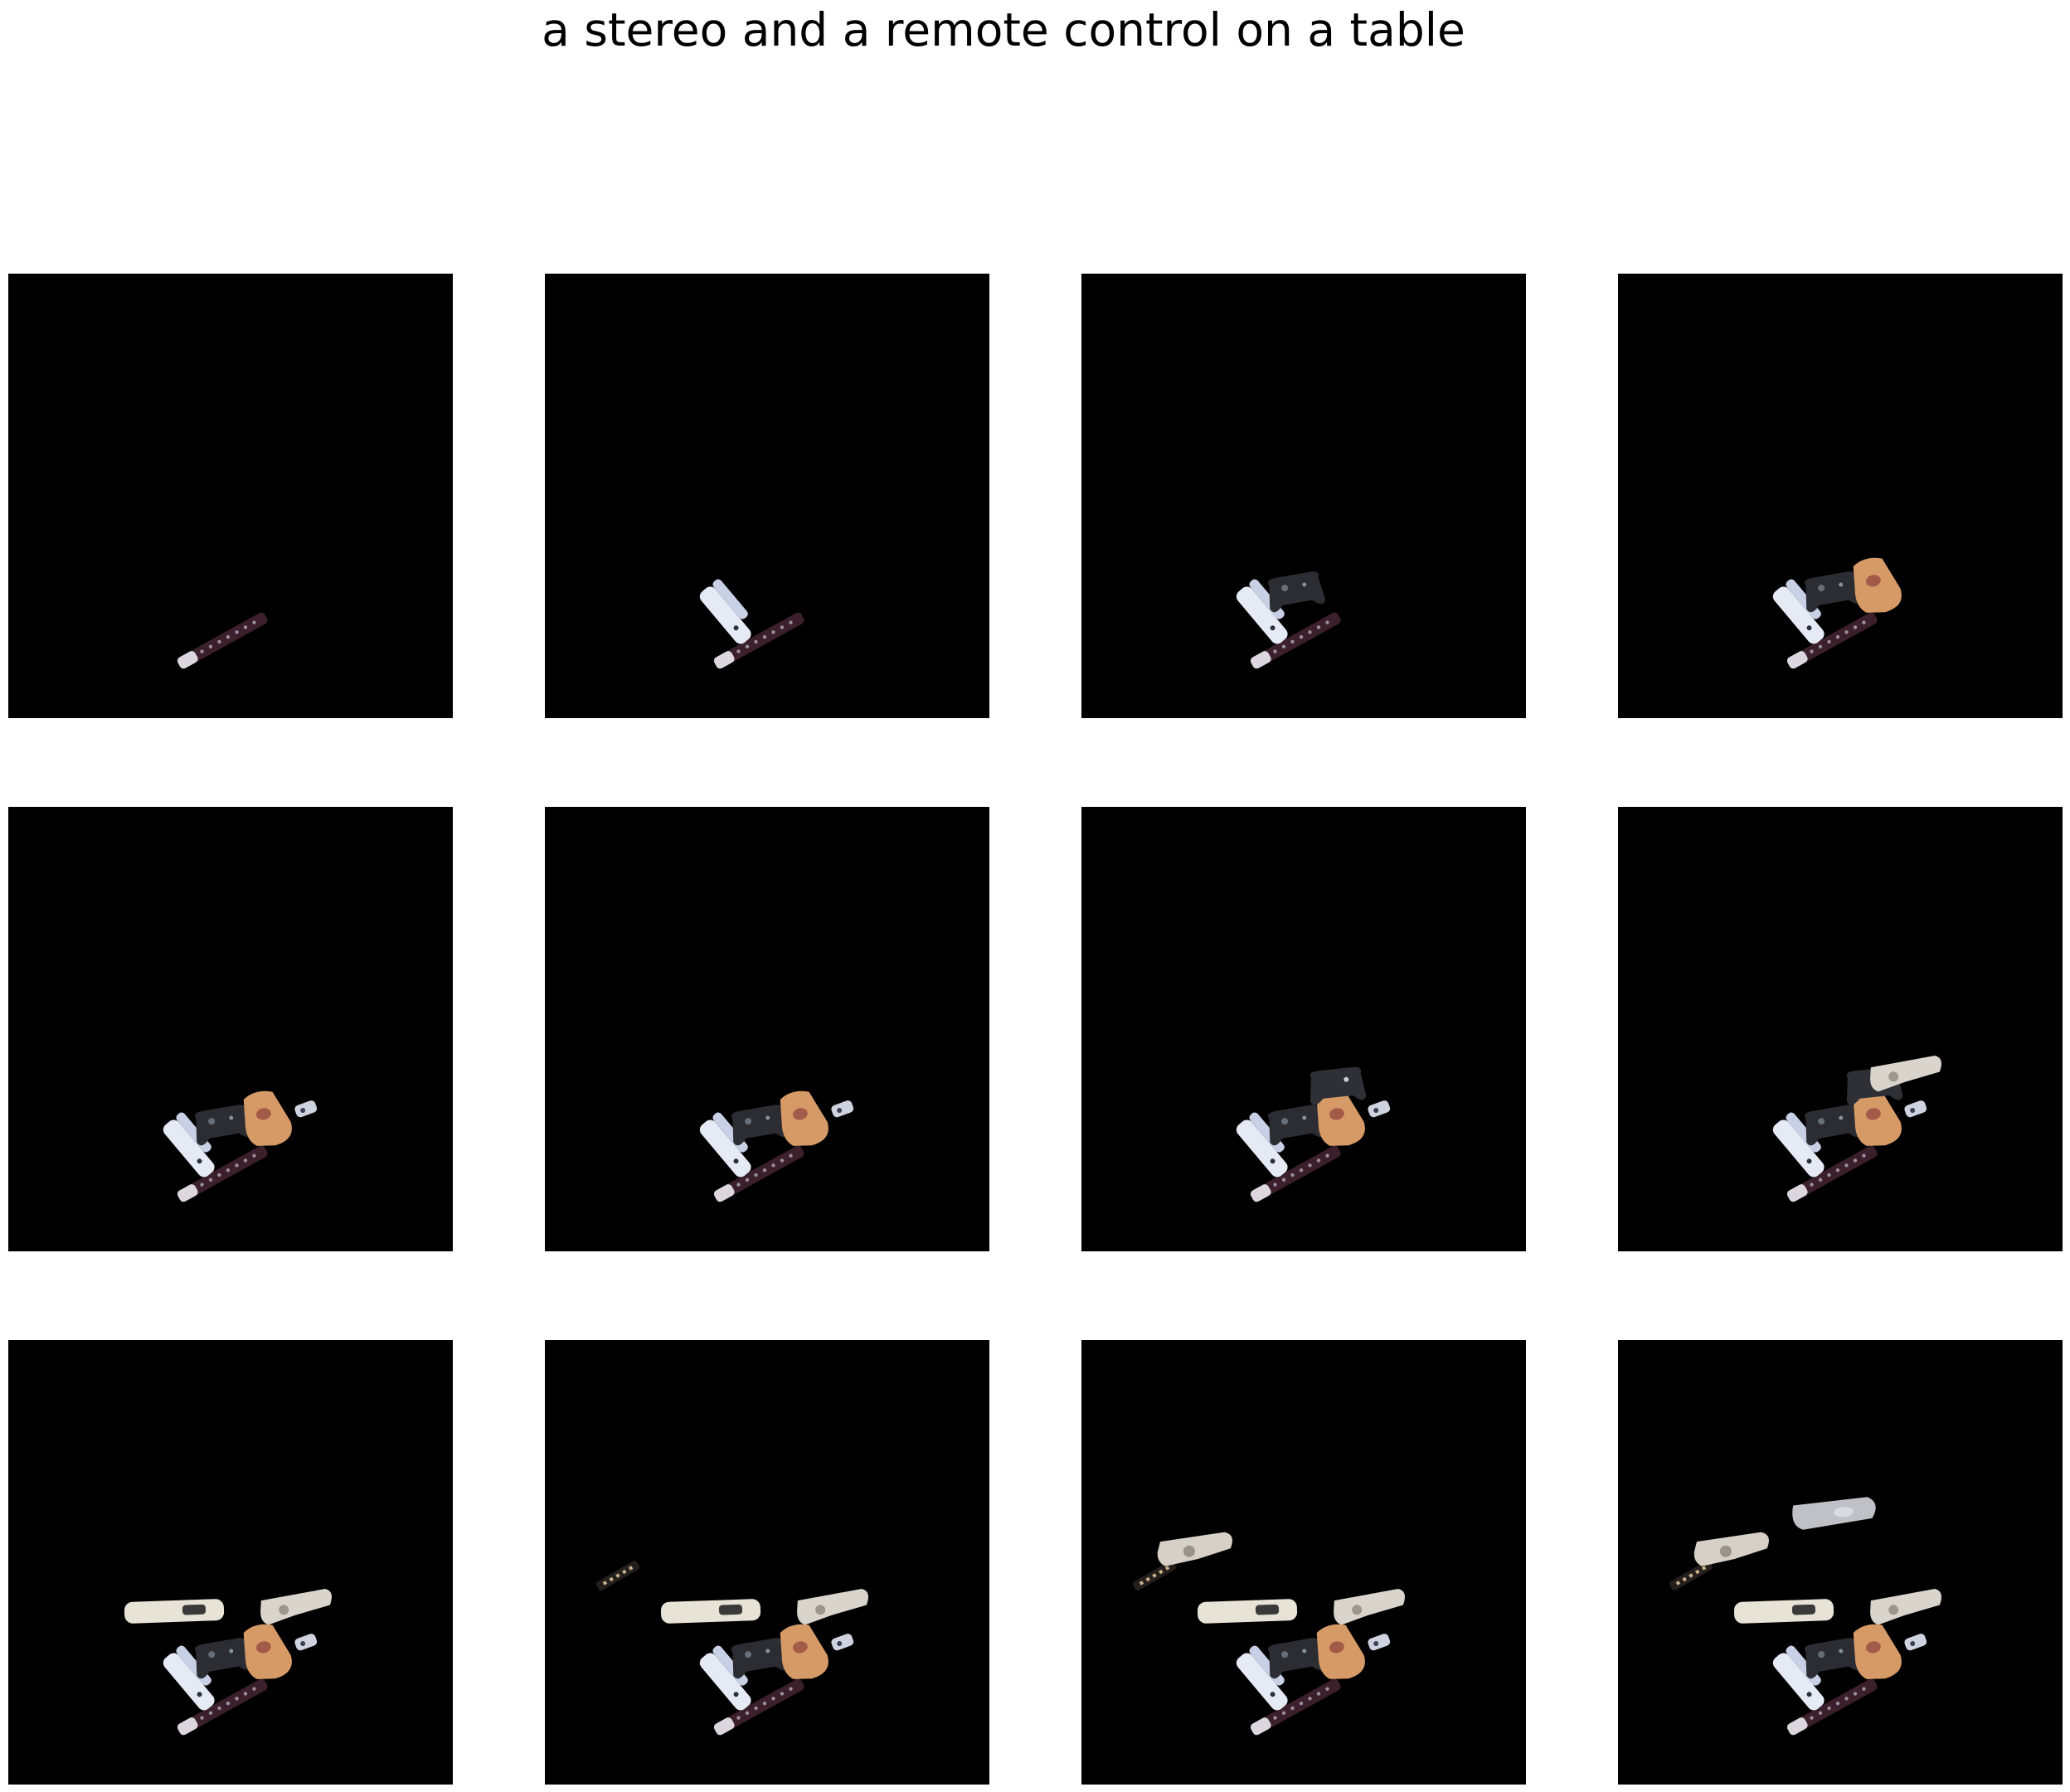 The width and height of the screenshot is (2070, 1792). What do you see at coordinates (618, 1575) in the screenshot?
I see `small-dark-remote-object` at bounding box center [618, 1575].